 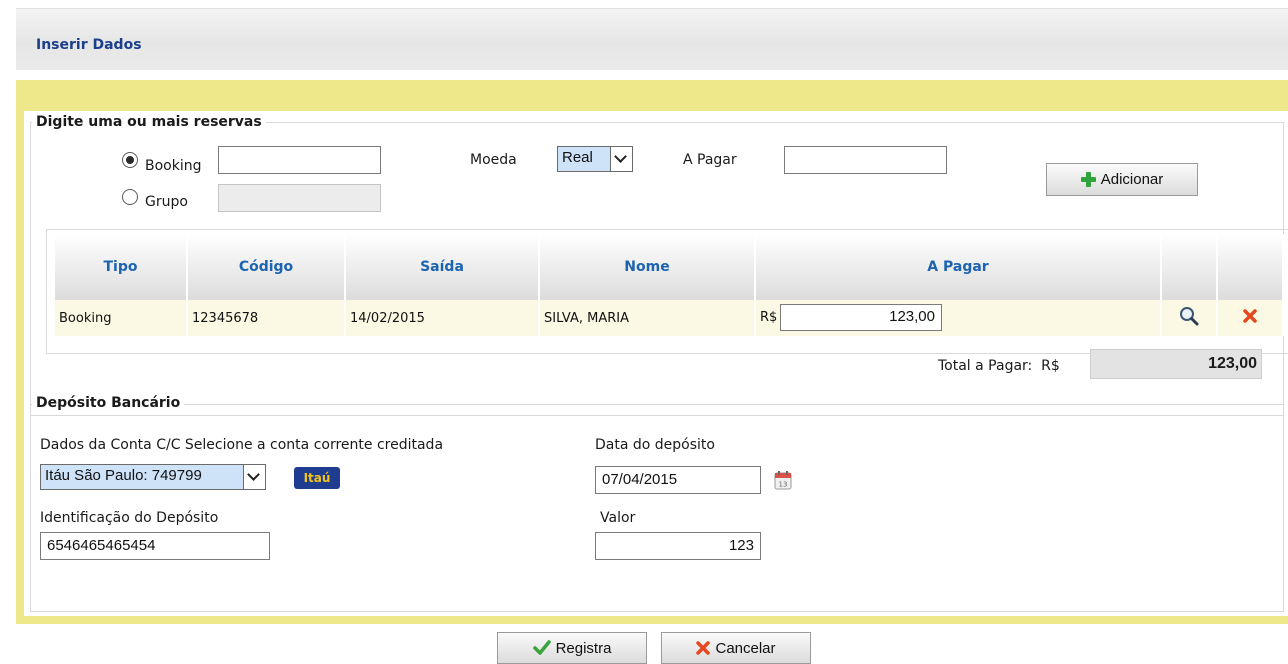 What do you see at coordinates (647, 318) in the screenshot?
I see `cell-nome: SILVA, MARIA` at bounding box center [647, 318].